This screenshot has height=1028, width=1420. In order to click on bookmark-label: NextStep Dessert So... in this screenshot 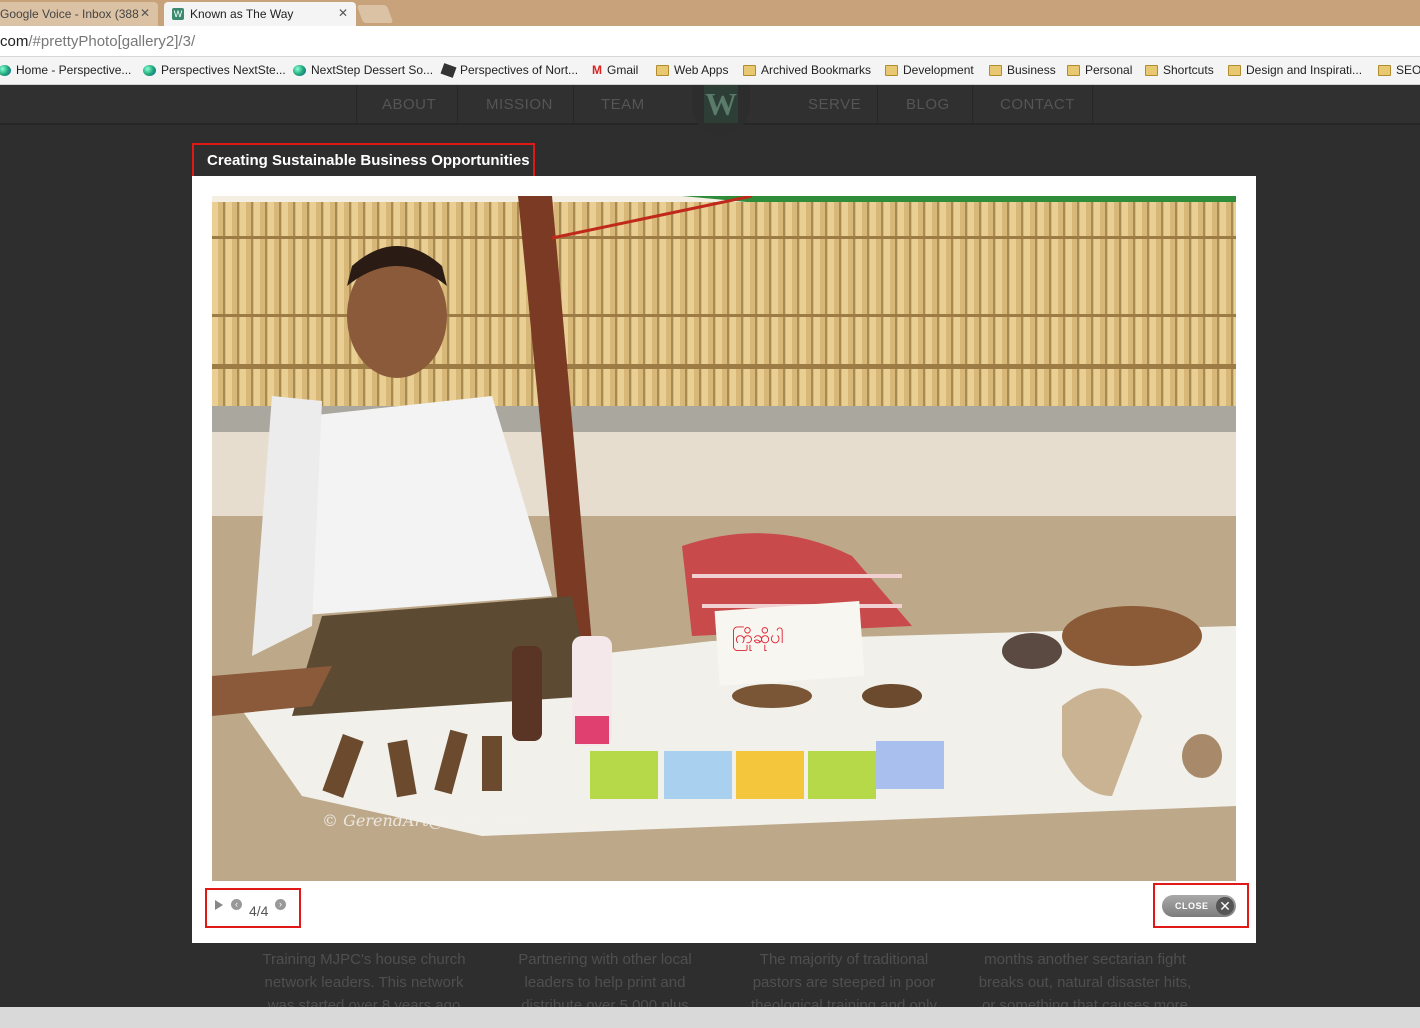, I will do `click(372, 70)`.